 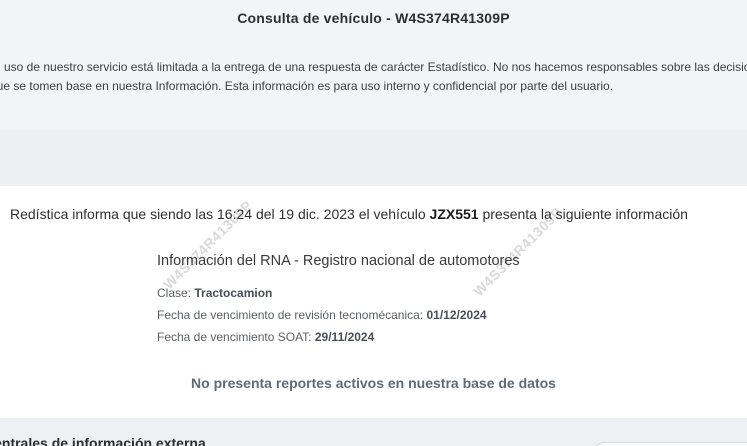 What do you see at coordinates (373, 432) in the screenshot?
I see `external-section: Centrales de información externa` at bounding box center [373, 432].